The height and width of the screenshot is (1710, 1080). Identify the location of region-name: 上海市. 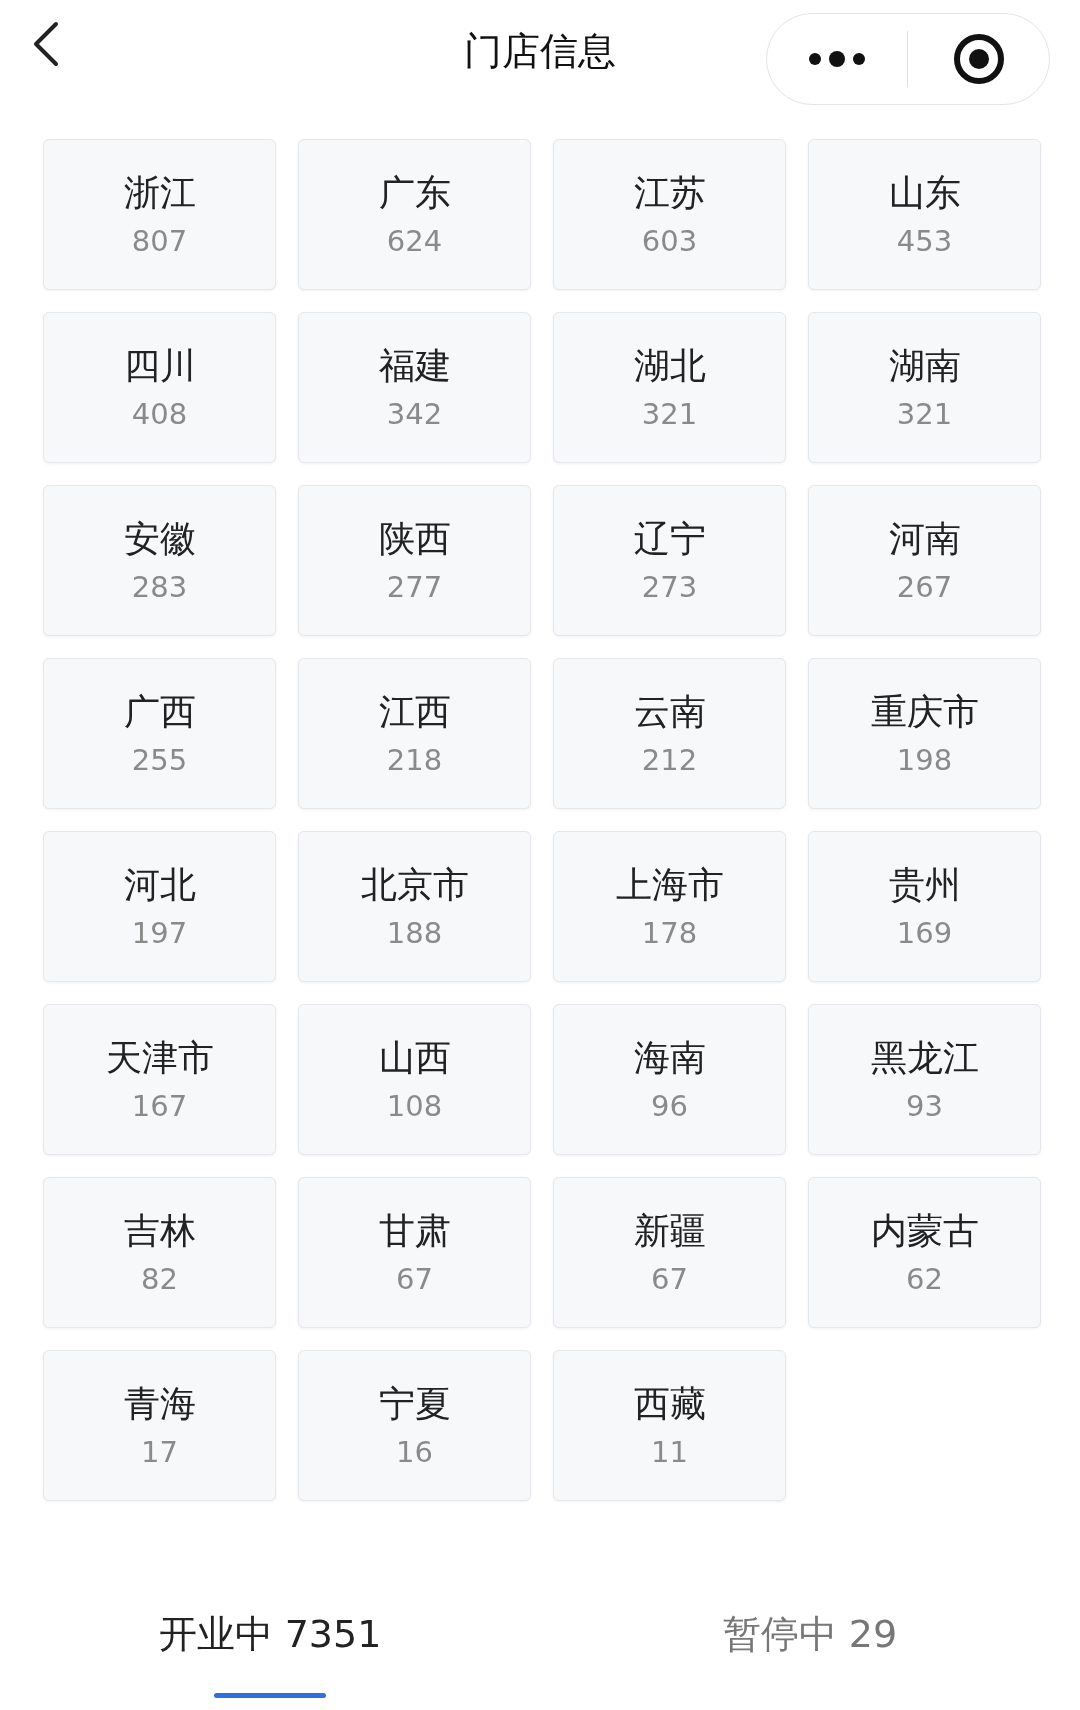
(669, 884).